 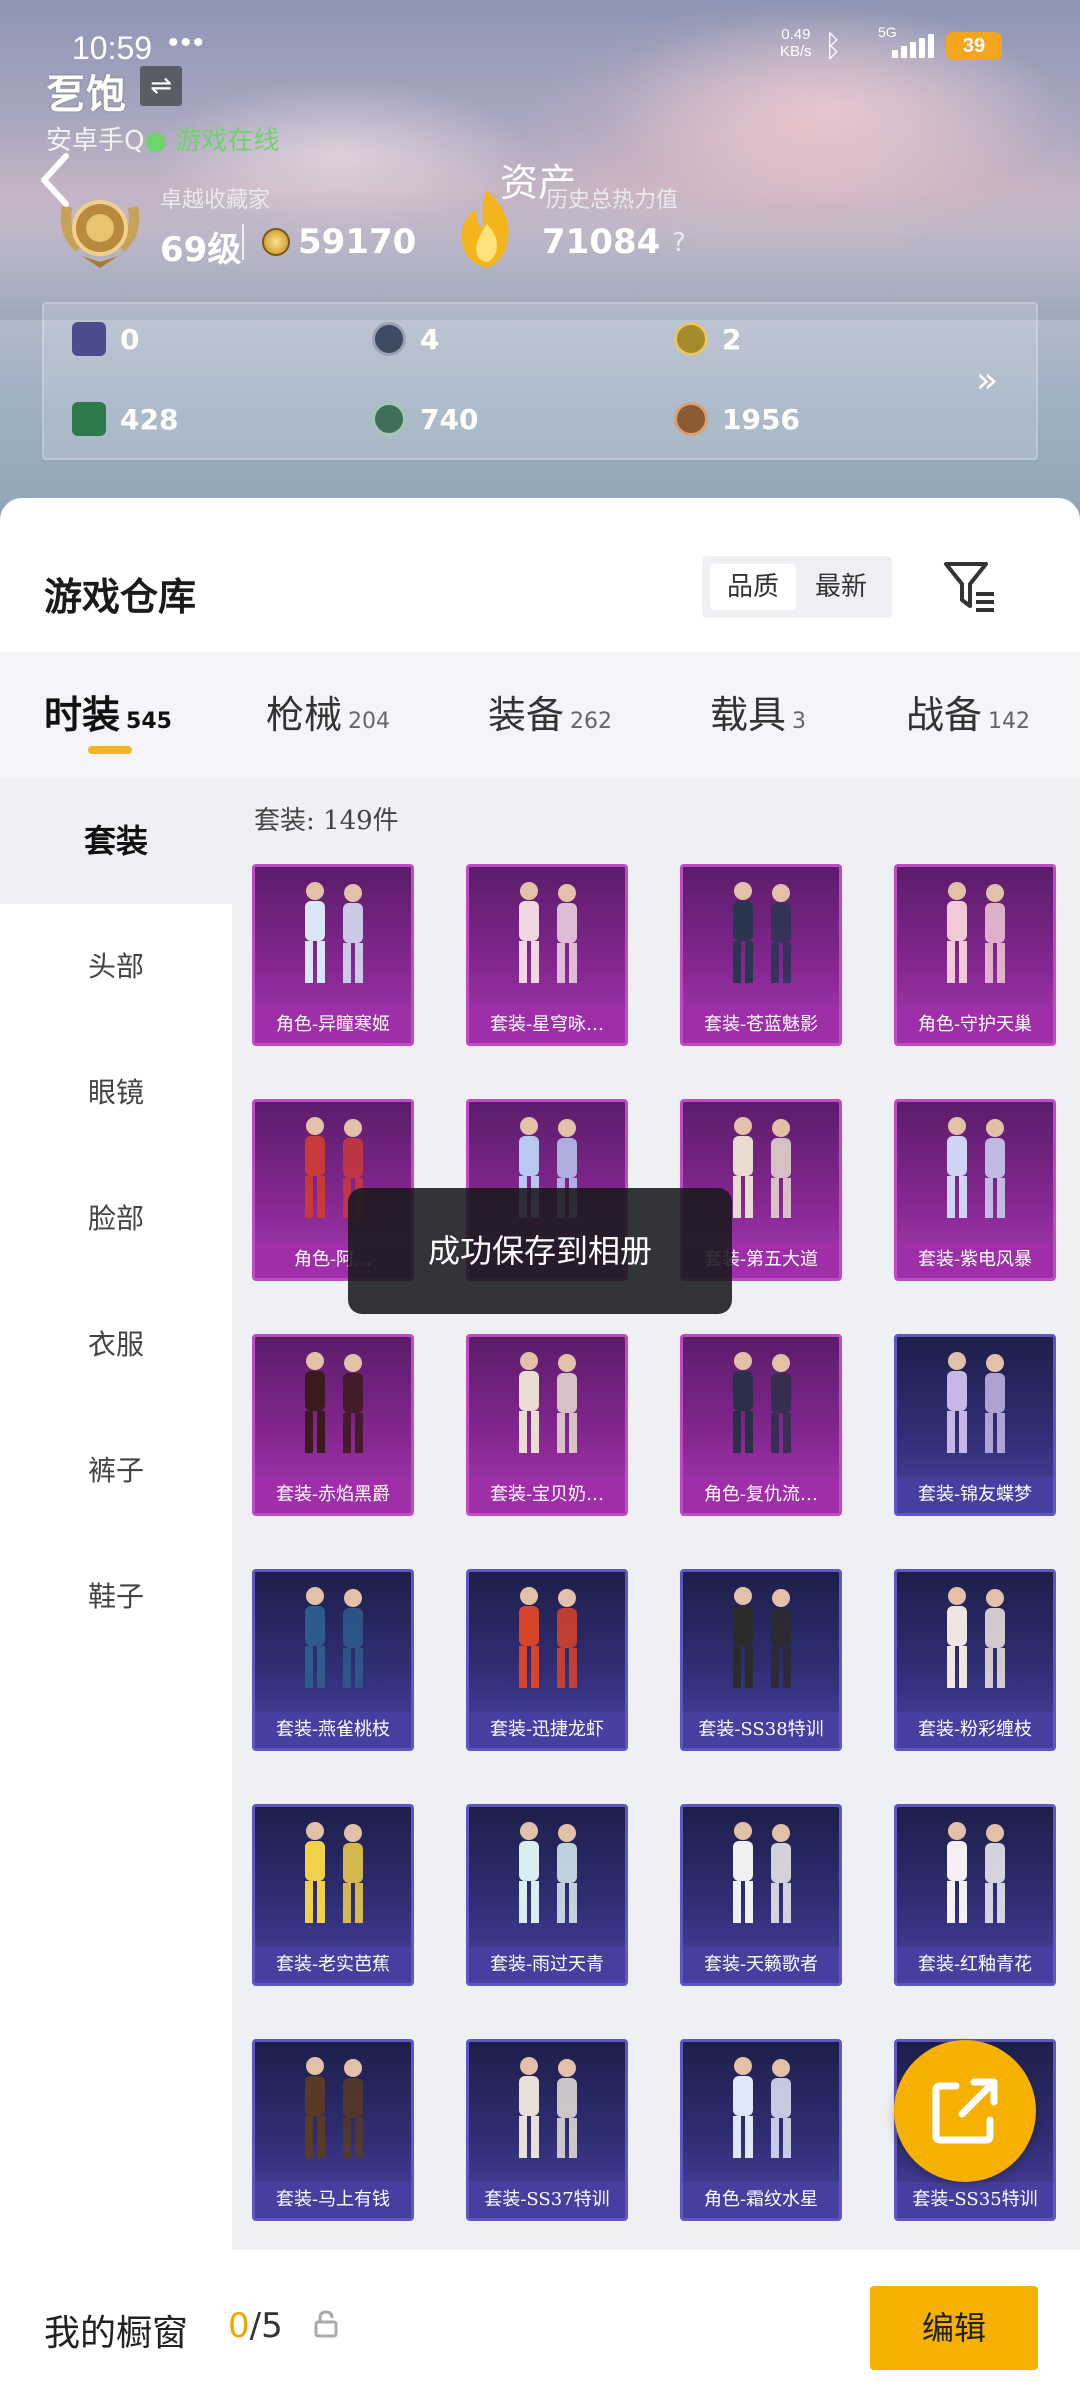 I want to click on item-card: 套装-红釉青花, so click(x=975, y=1895).